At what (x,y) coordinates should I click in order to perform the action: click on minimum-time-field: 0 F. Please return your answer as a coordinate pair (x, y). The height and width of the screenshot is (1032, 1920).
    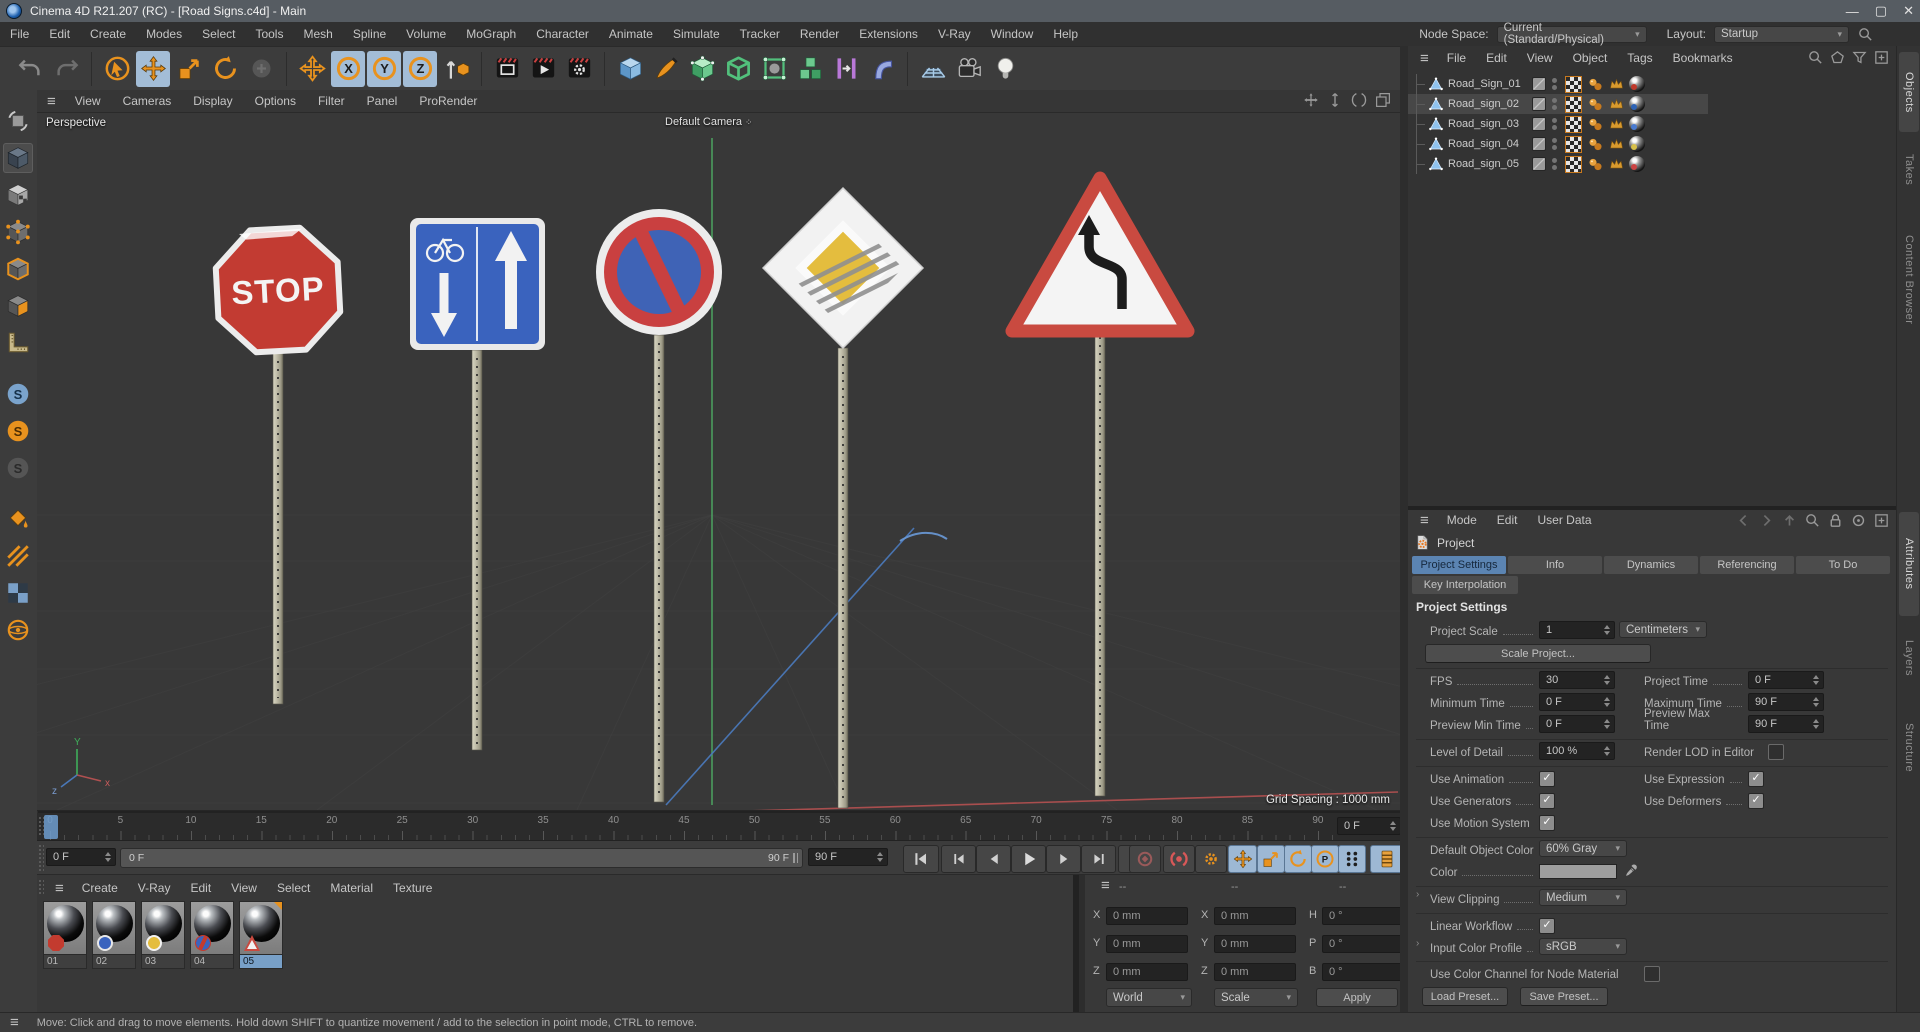
    Looking at the image, I should click on (1577, 702).